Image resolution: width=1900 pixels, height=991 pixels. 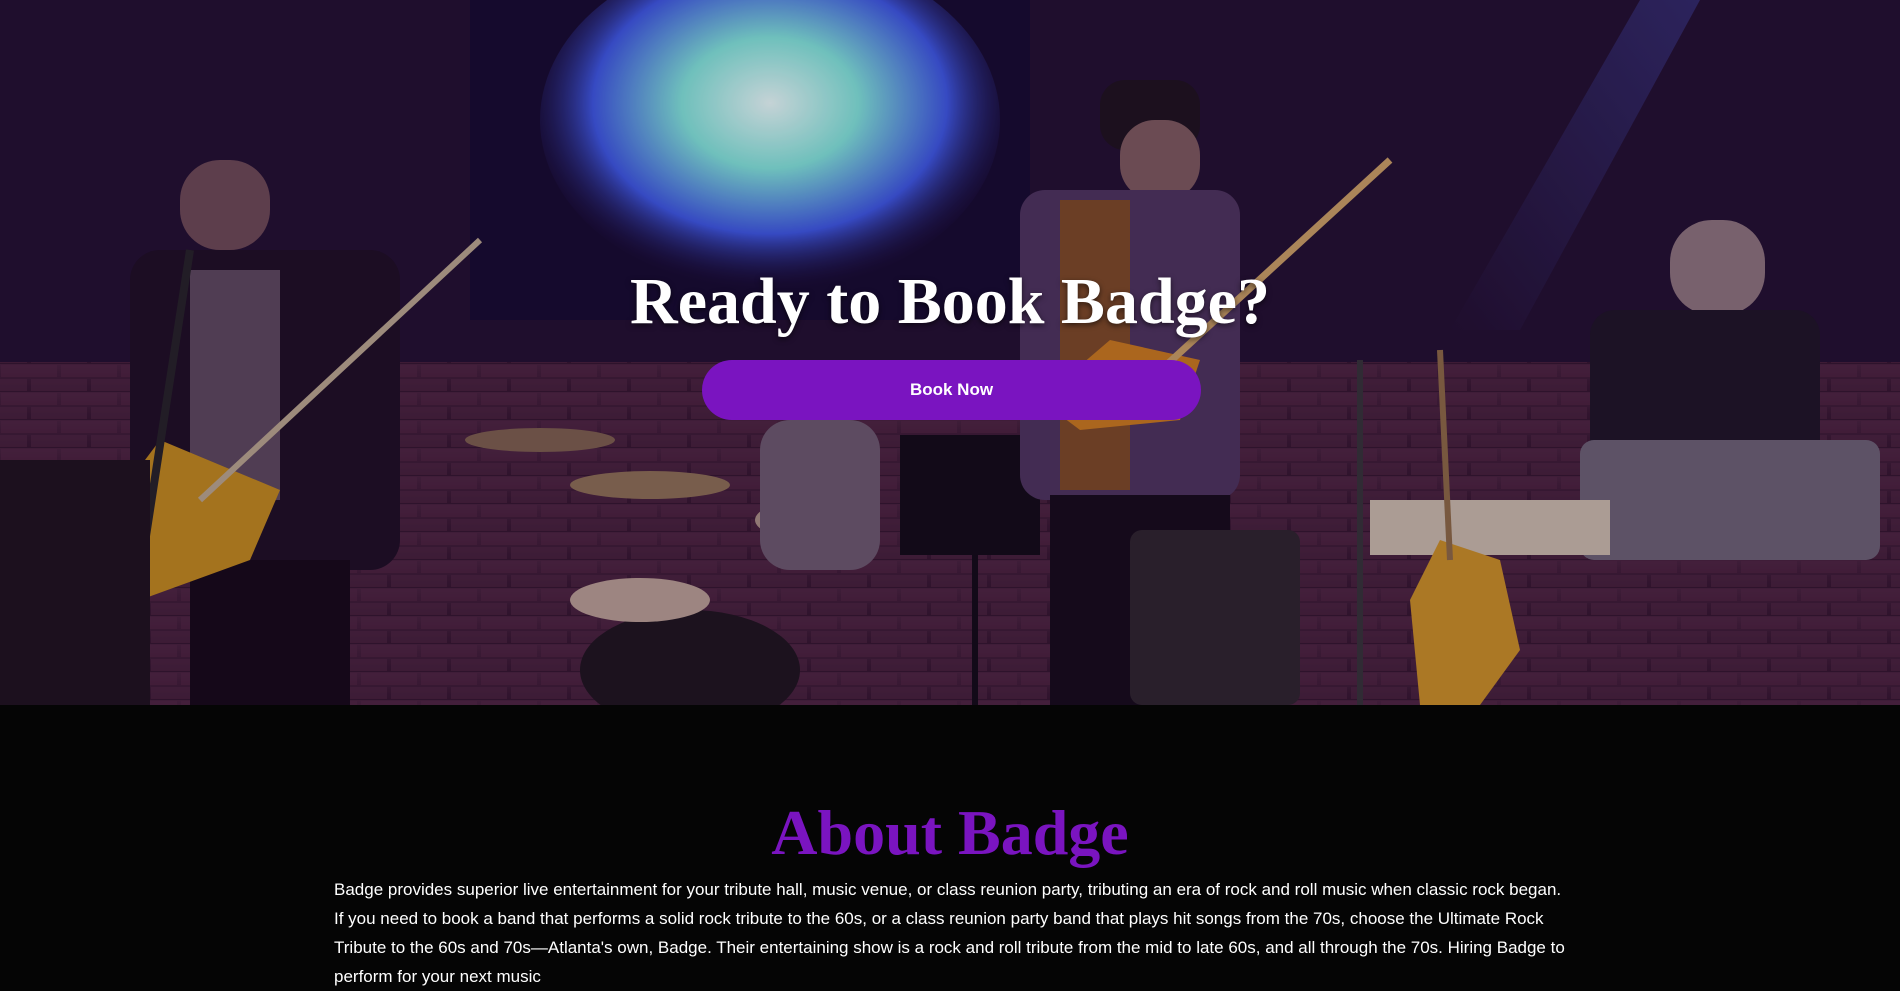 What do you see at coordinates (950, 301) in the screenshot?
I see `hero-title: Ready to Book Badge?` at bounding box center [950, 301].